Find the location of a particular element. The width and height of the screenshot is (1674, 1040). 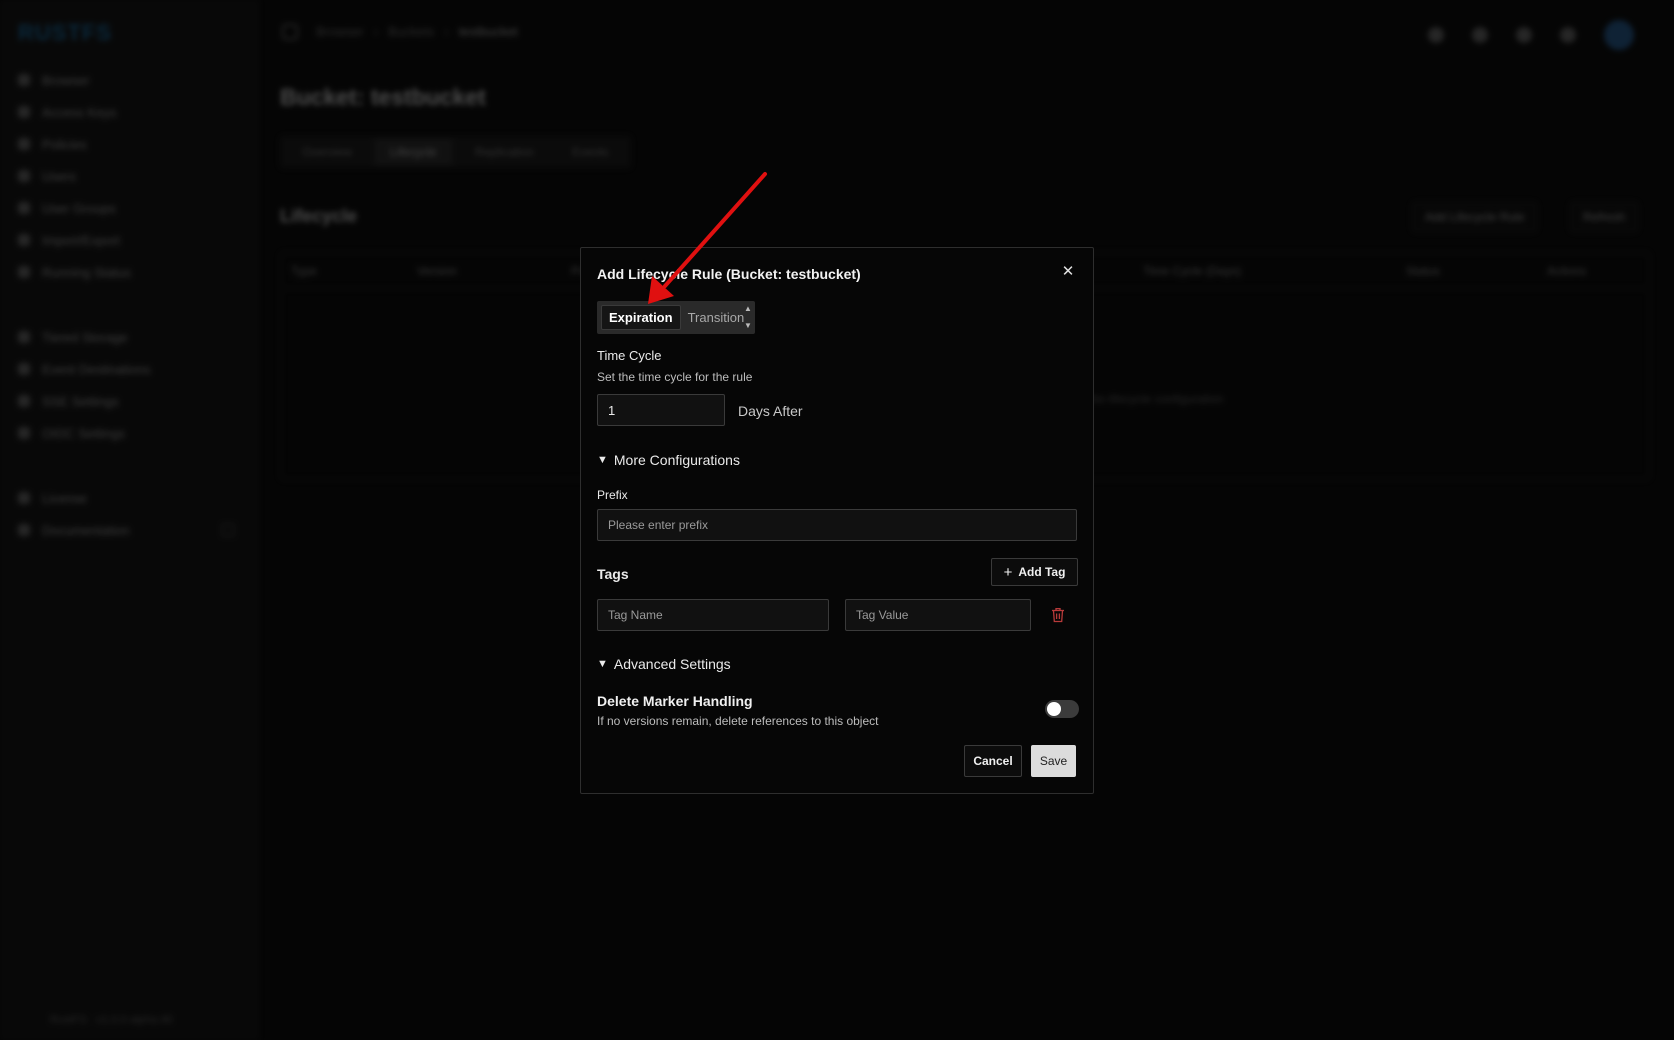

delete-marker-title: Delete Marker Handling is located at coordinates (675, 701).